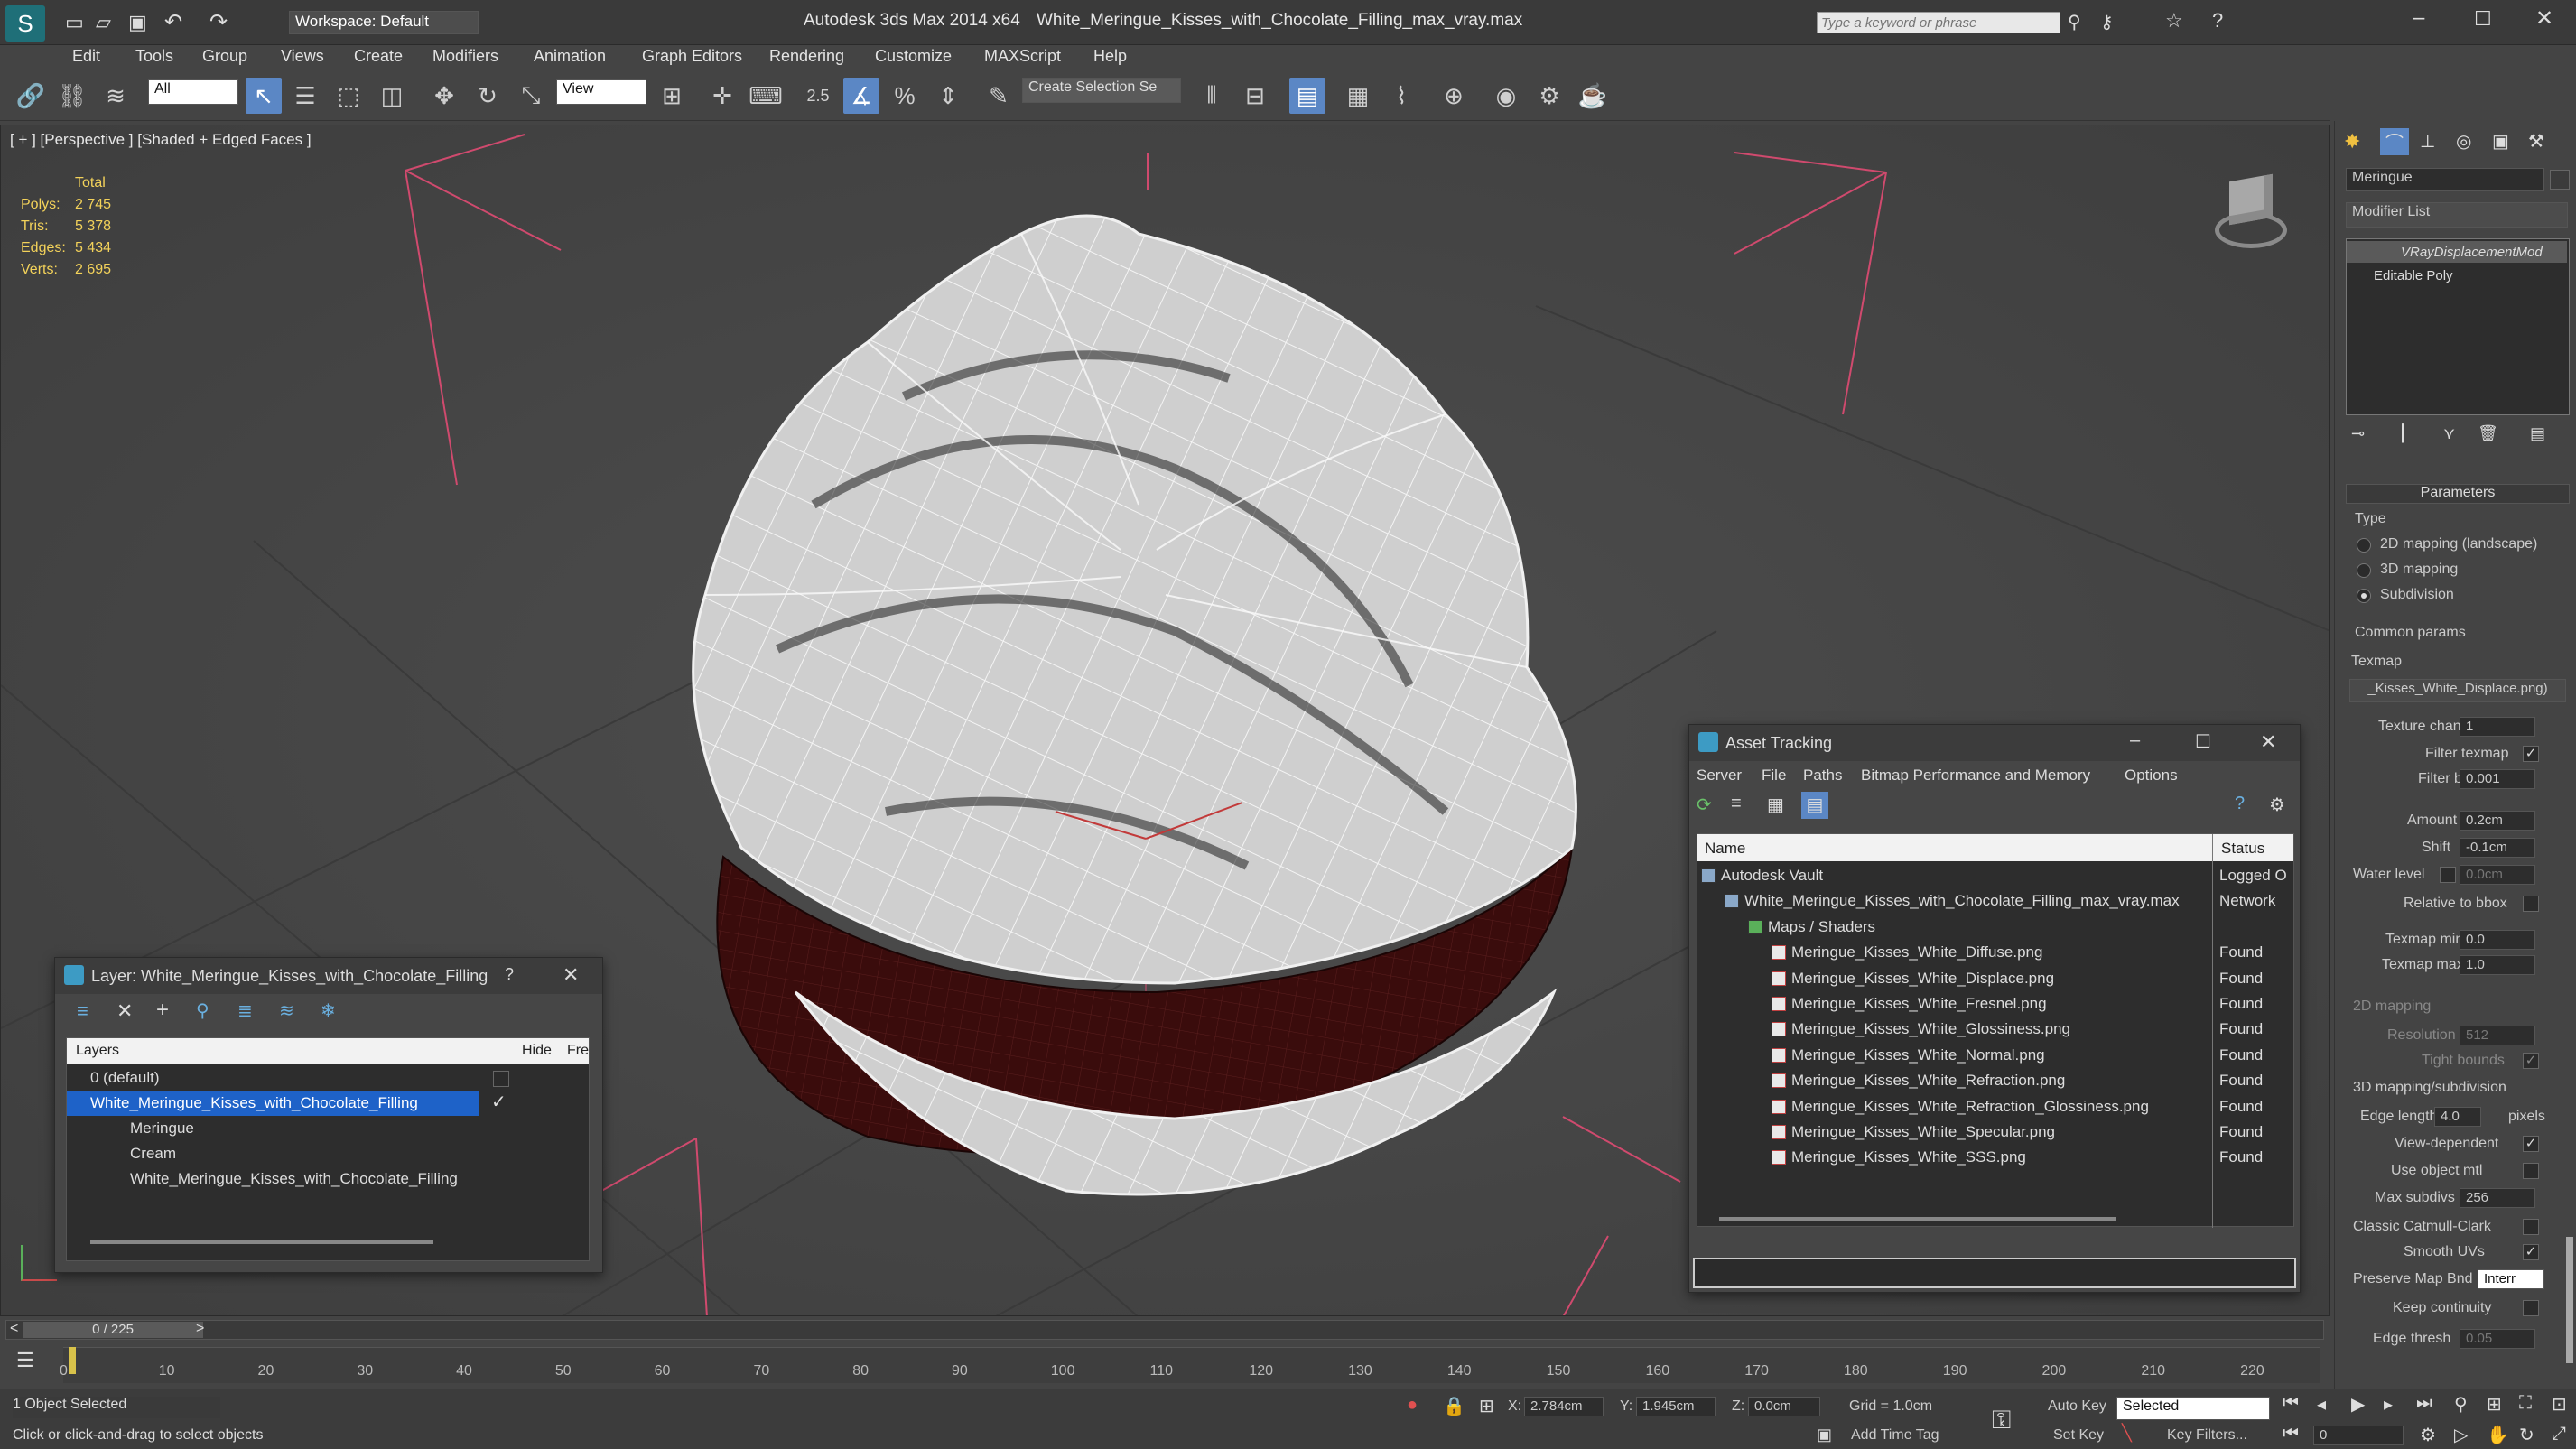 The image size is (2576, 1449). What do you see at coordinates (1975, 775) in the screenshot?
I see `asset-menu-bitmap: Bitmap Performance and Memory` at bounding box center [1975, 775].